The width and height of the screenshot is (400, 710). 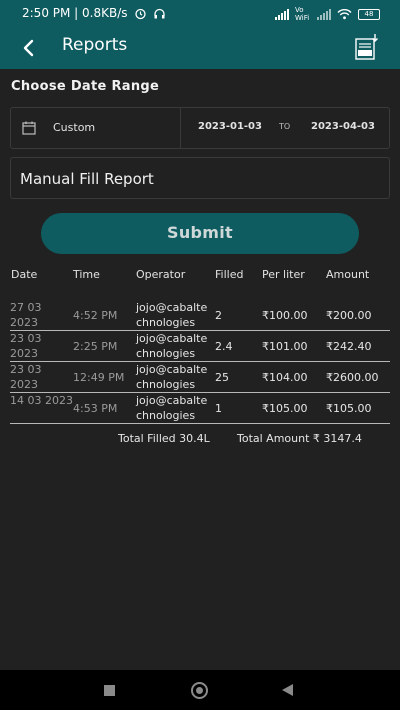 What do you see at coordinates (287, 690) in the screenshot?
I see `nav-back-icon` at bounding box center [287, 690].